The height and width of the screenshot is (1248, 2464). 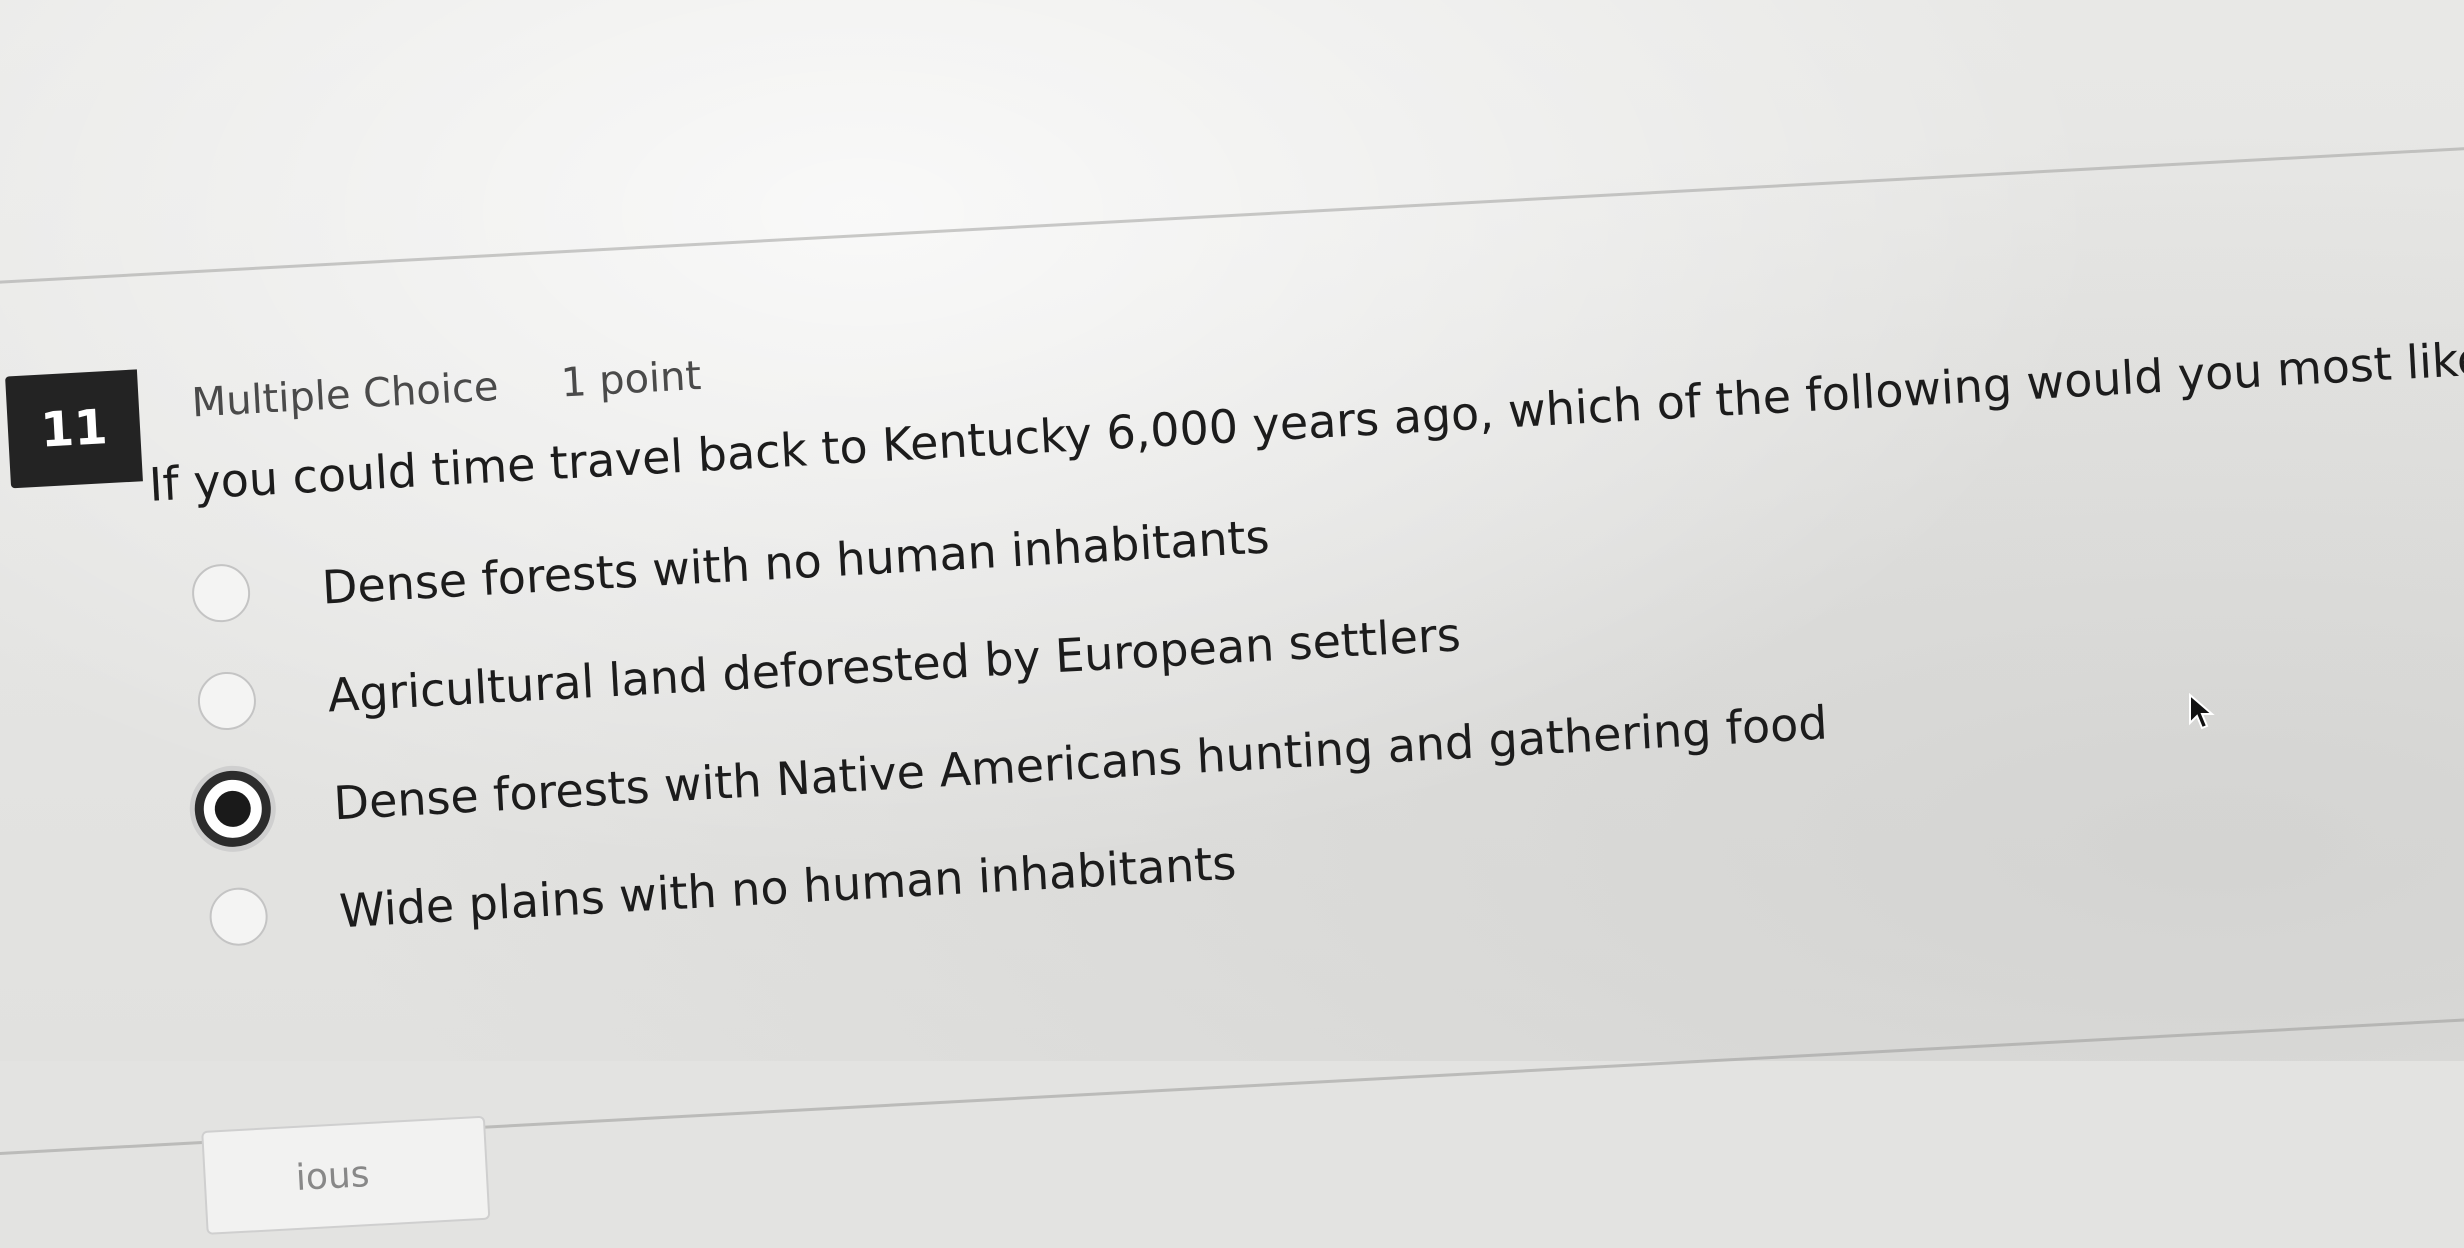 I want to click on question-points: 1 point, so click(x=631, y=379).